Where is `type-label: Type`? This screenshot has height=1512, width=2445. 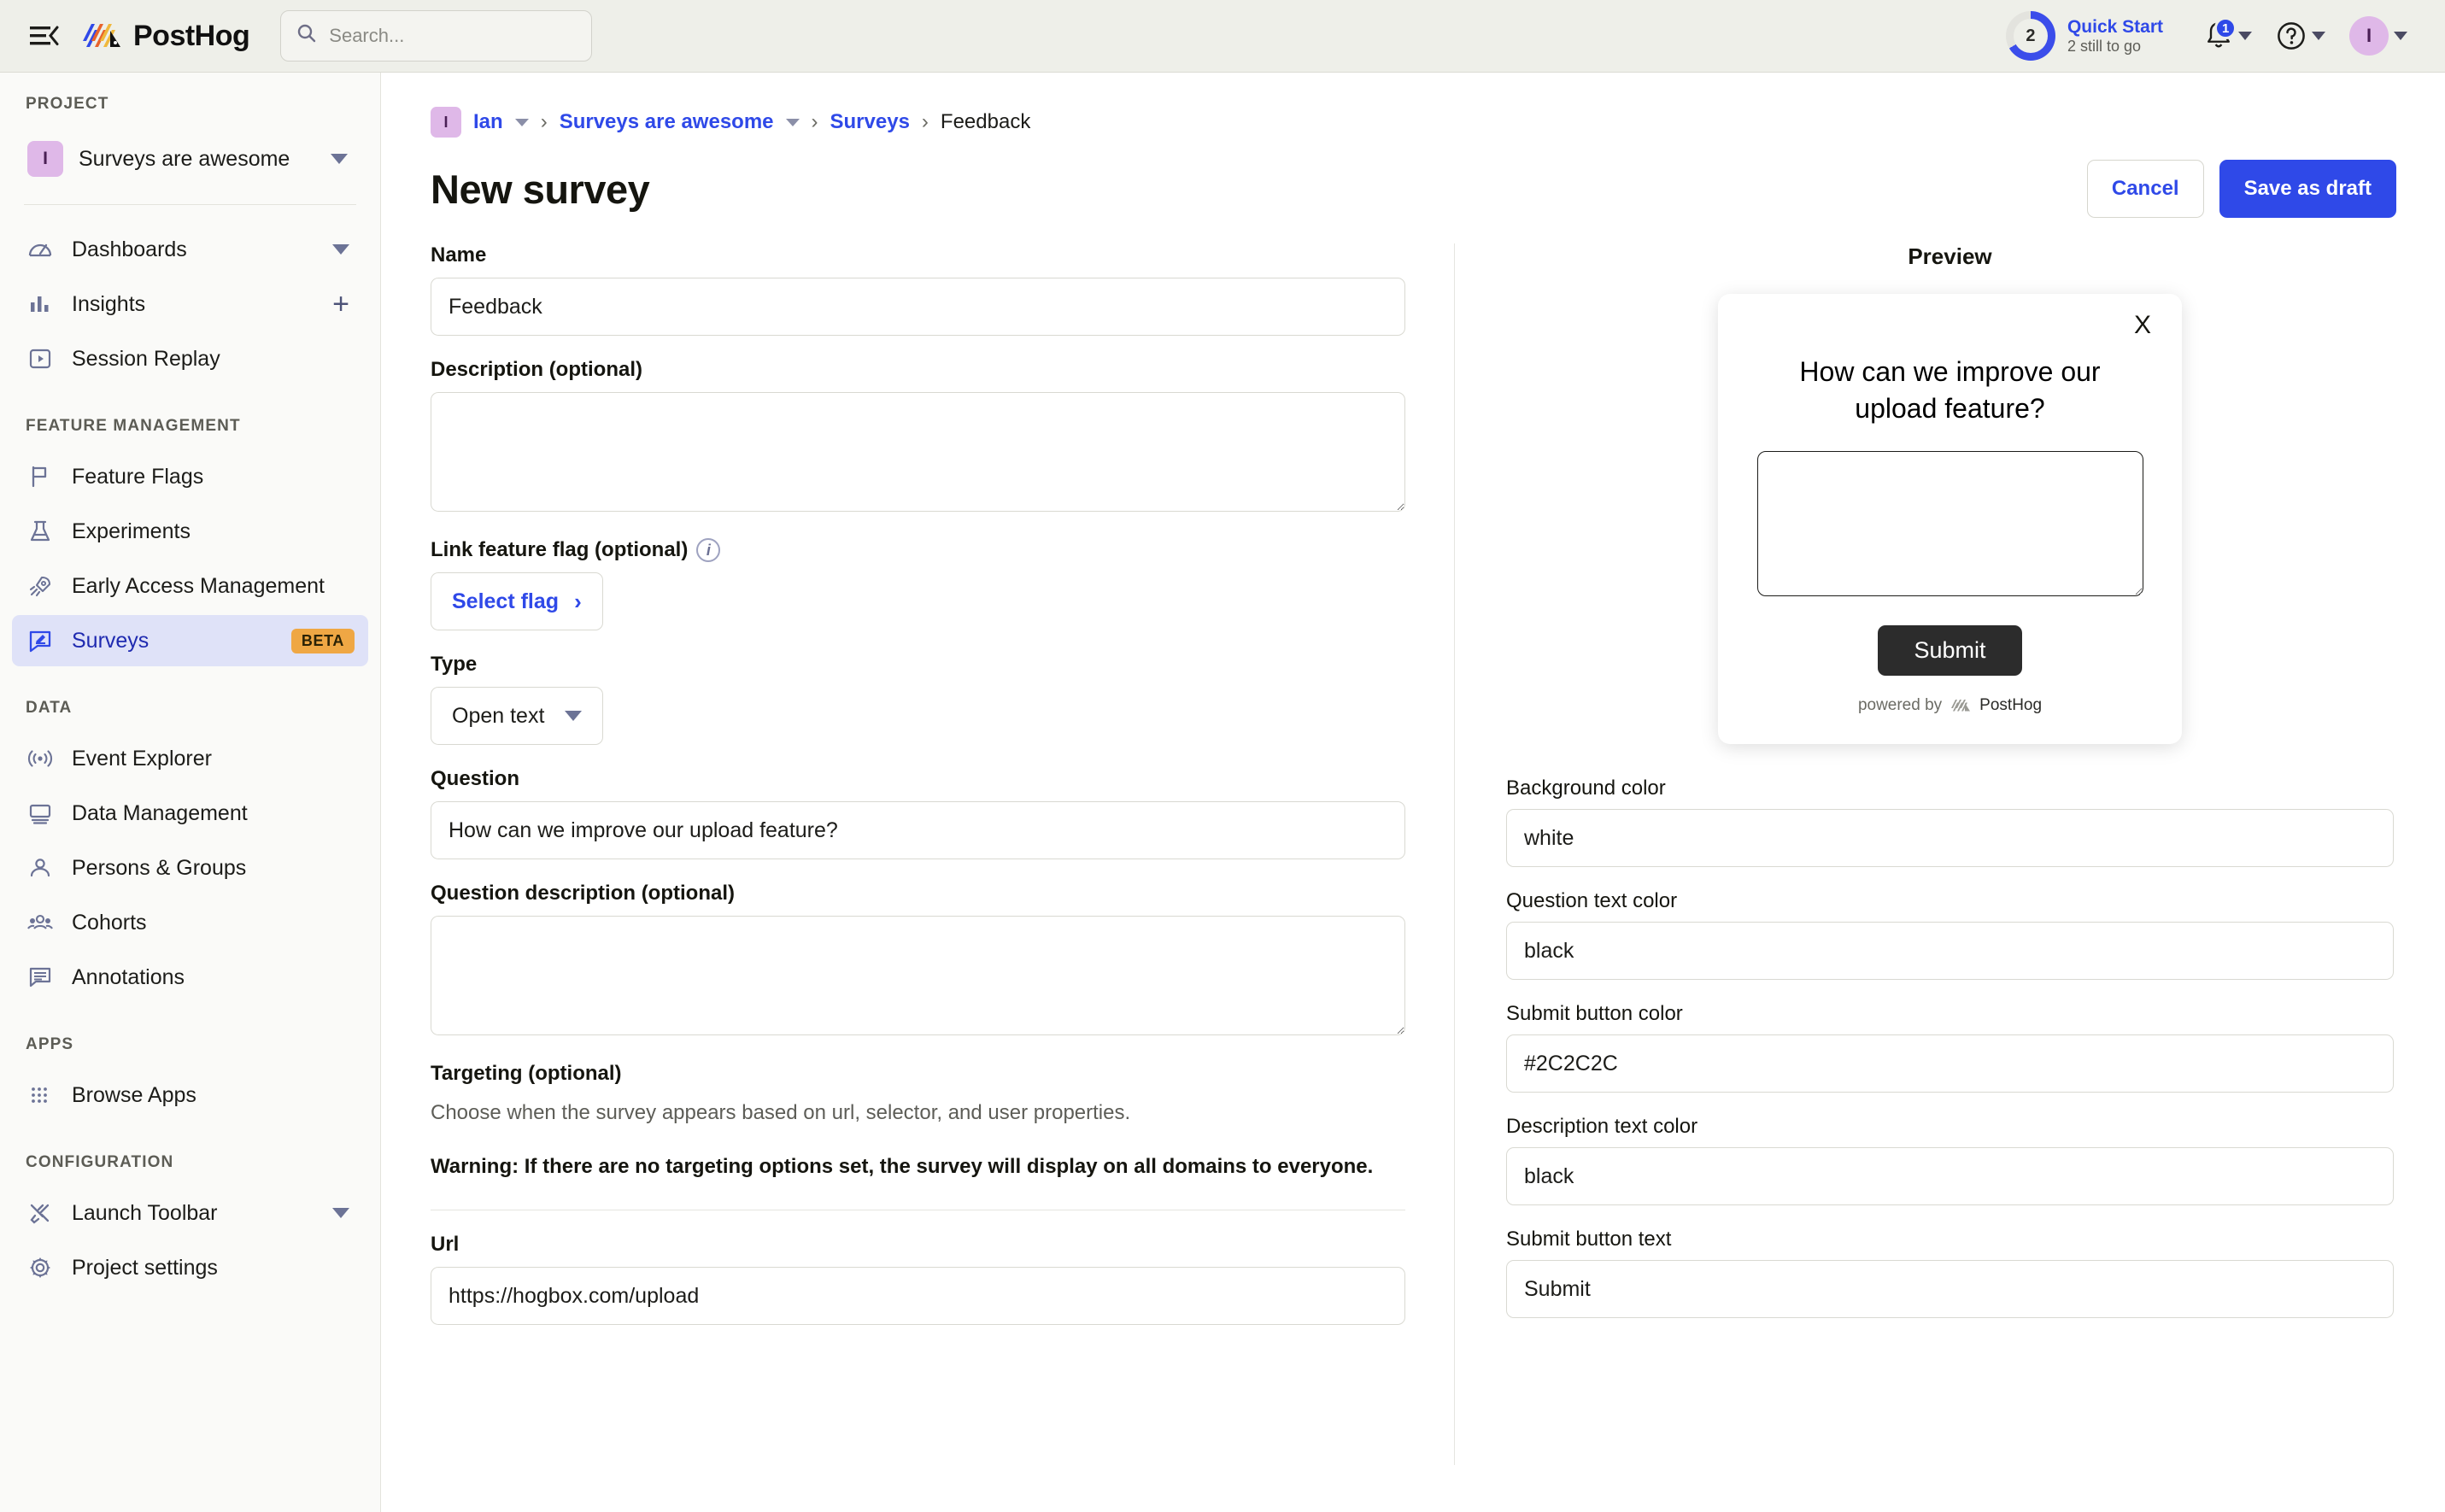 type-label: Type is located at coordinates (454, 664).